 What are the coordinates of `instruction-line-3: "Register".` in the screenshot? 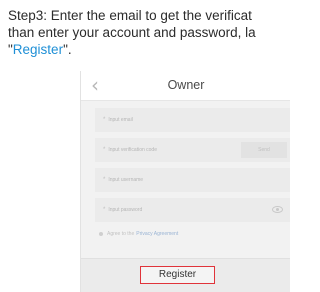 It's located at (149, 49).